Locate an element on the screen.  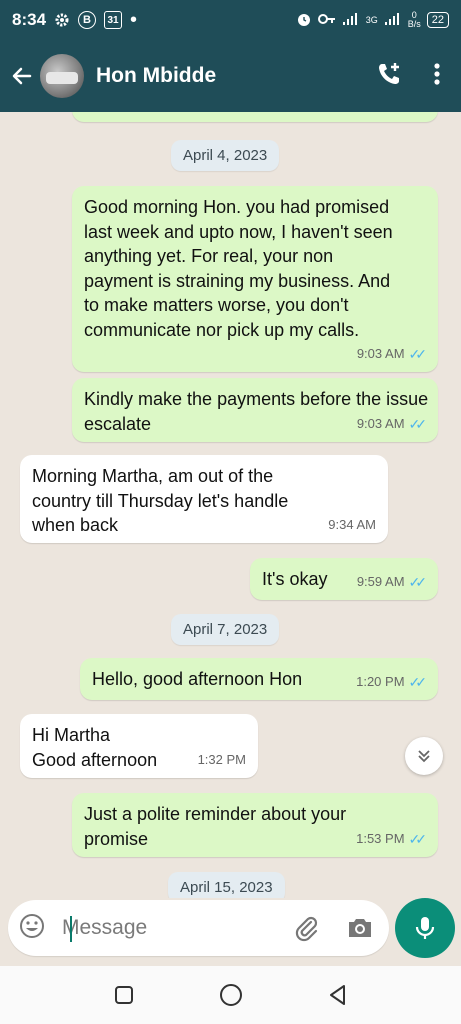
back-button is located at coordinates (22, 76).